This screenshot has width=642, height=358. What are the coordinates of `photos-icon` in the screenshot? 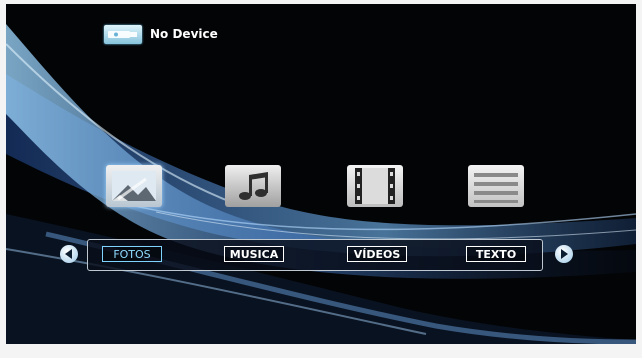 It's located at (134, 186).